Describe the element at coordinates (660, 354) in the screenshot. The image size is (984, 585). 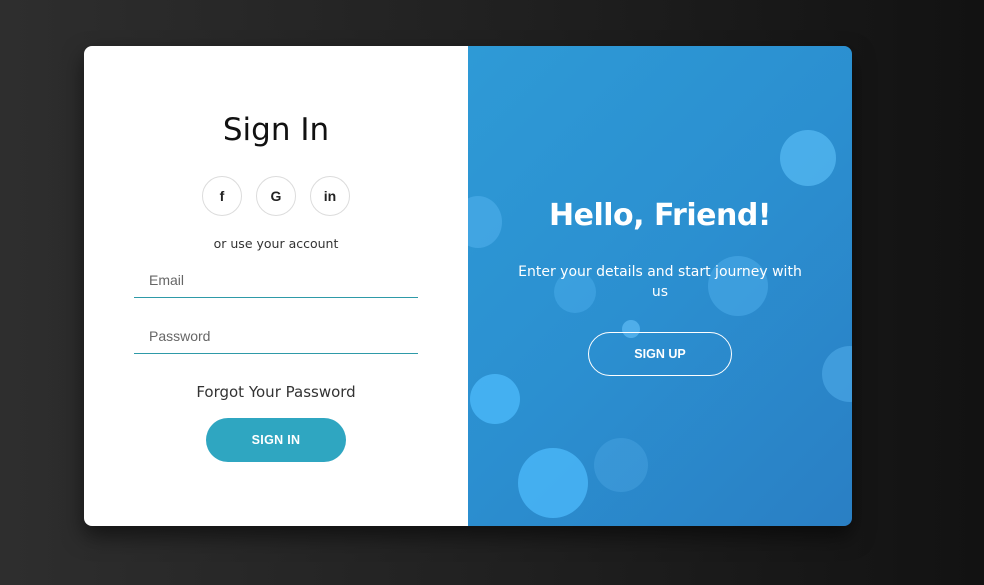
I see `signup-button: SIGN UP` at that location.